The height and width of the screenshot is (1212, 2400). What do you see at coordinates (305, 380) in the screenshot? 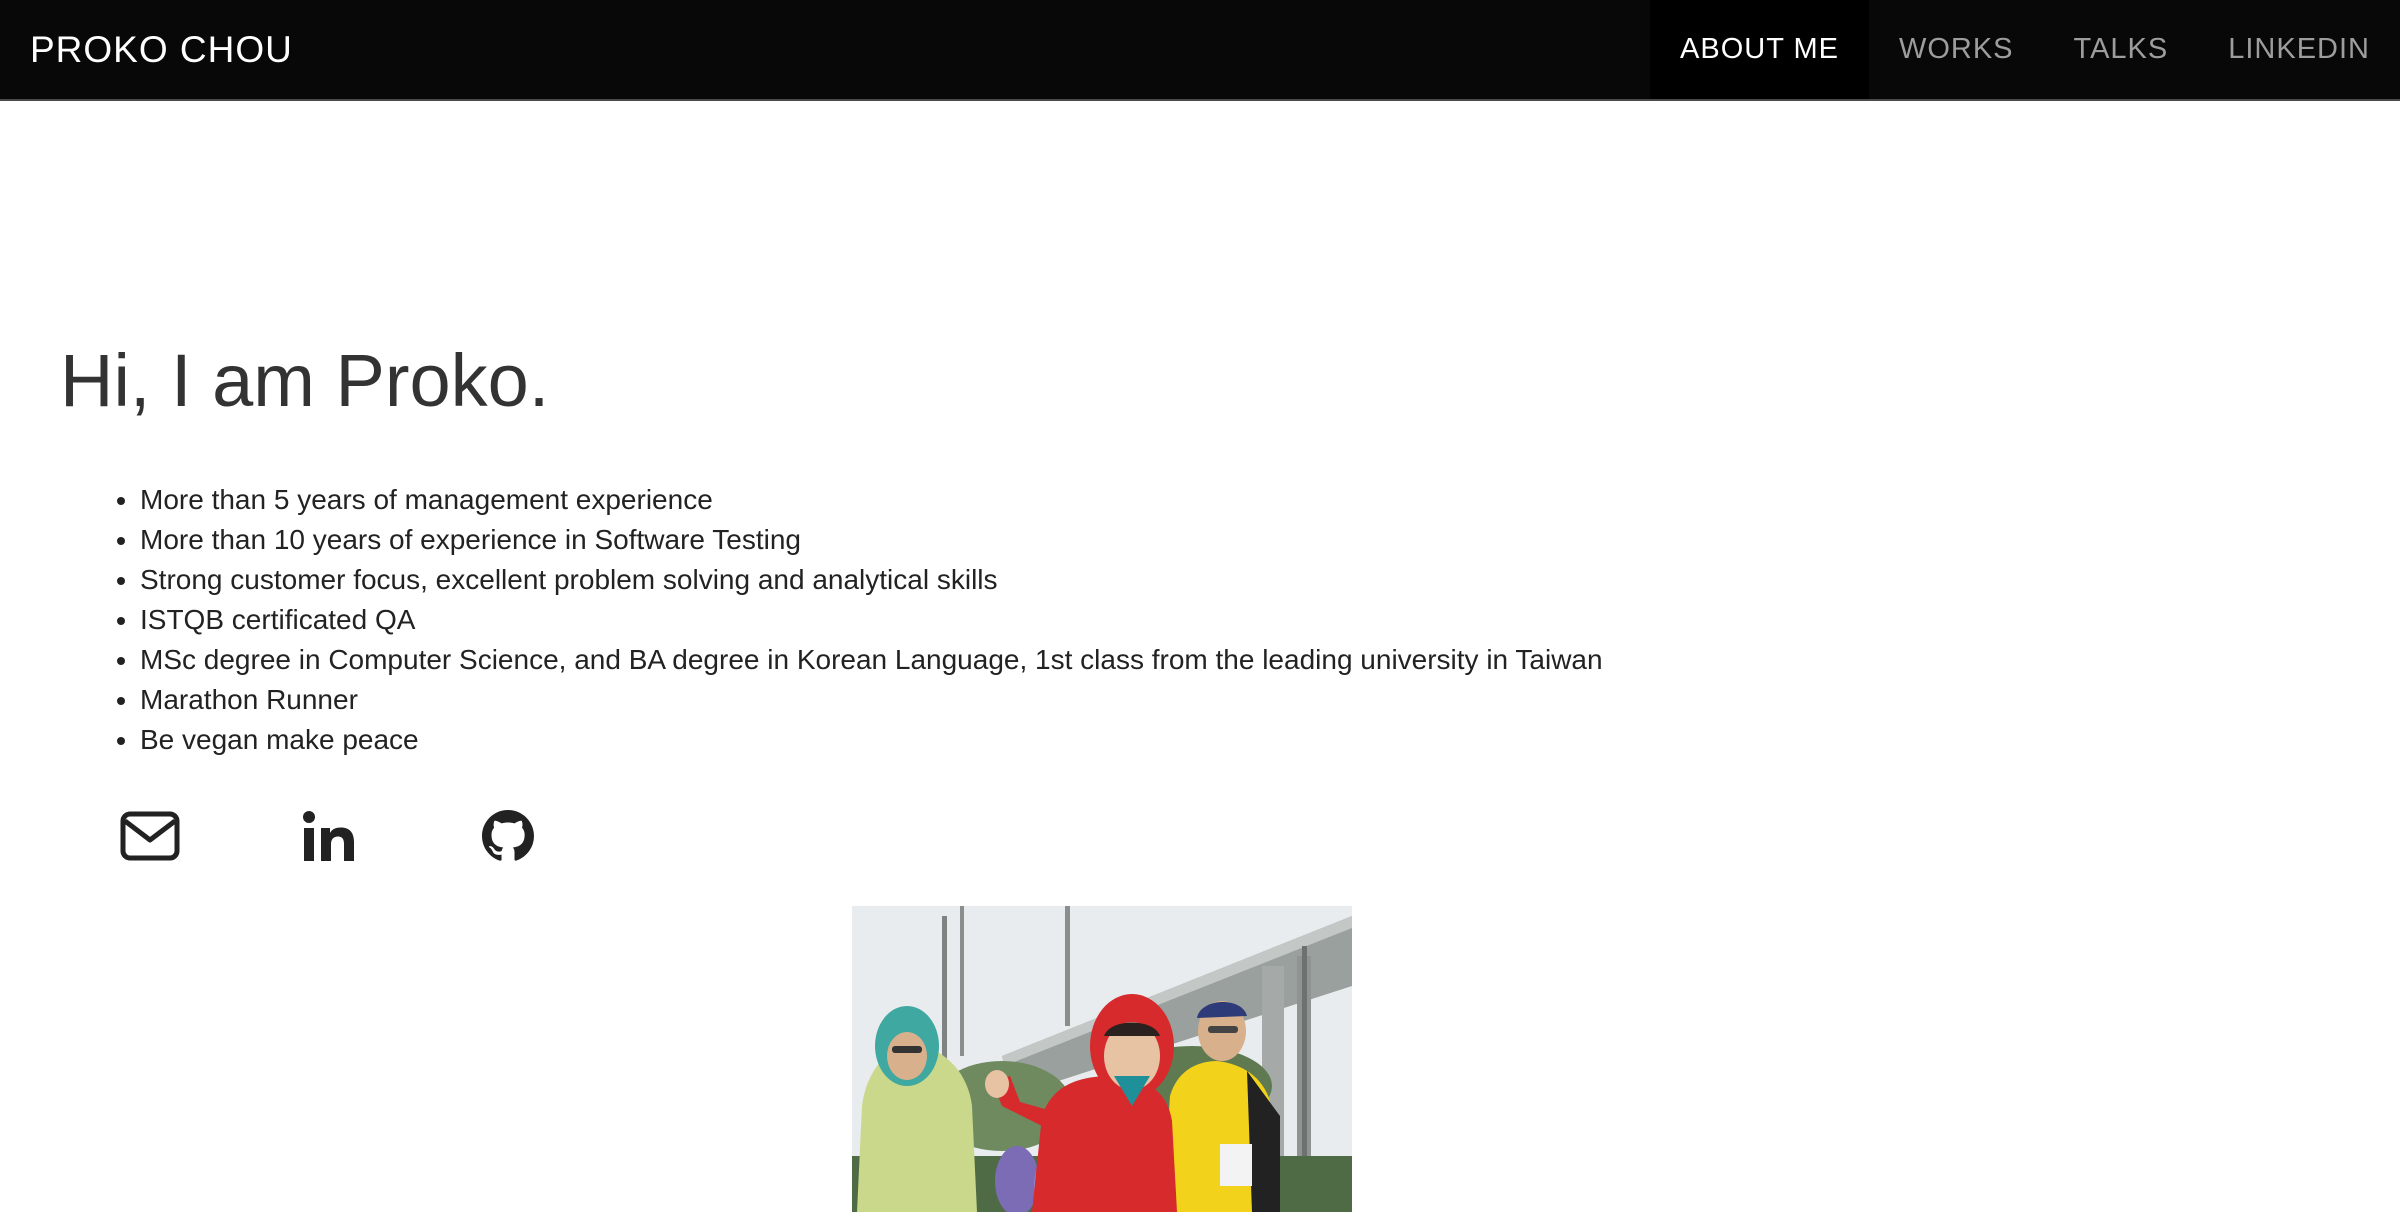
I see `page-title: Hi, I am Proko.` at bounding box center [305, 380].